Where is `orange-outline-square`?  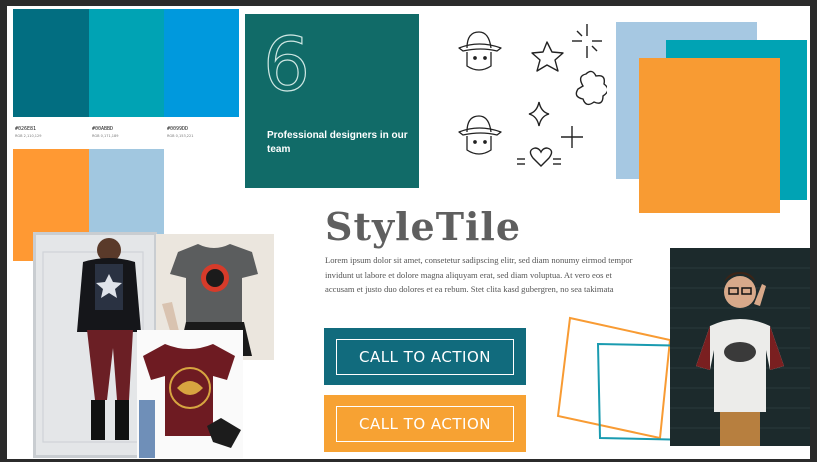 orange-outline-square is located at coordinates (614, 378).